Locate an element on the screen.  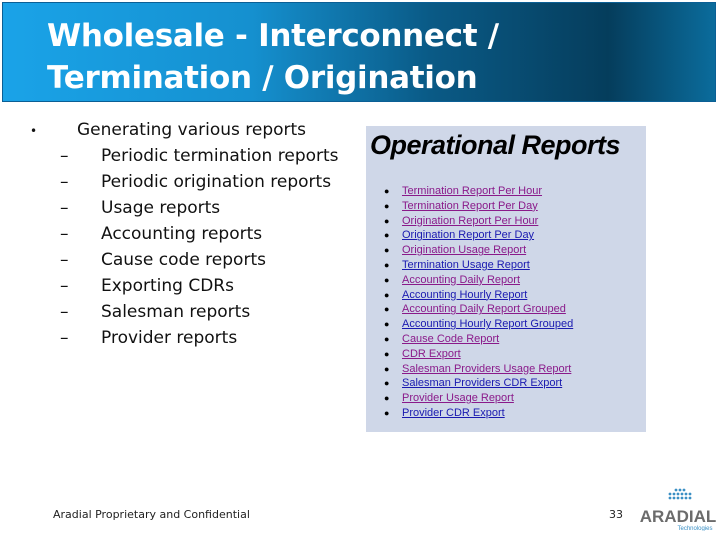
svg-text: Technologies is located at coordinates (694, 528).